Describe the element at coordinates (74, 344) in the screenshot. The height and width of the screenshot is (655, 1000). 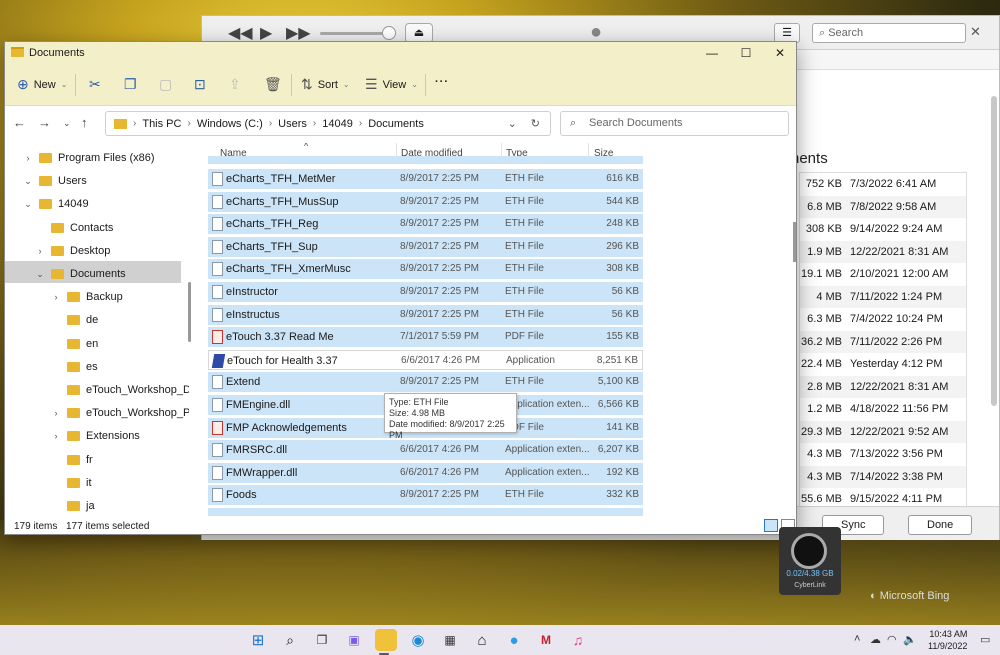
I see `nav-item: en` at that location.